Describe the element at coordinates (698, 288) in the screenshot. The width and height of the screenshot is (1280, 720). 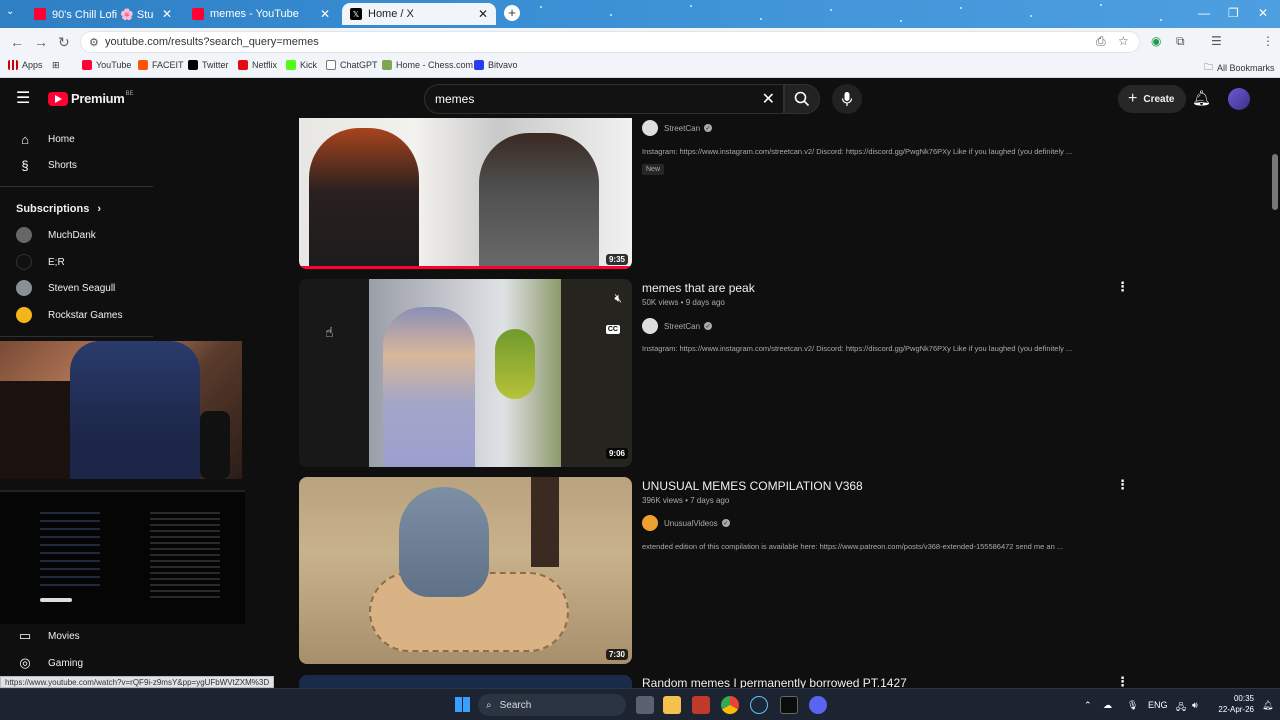
I see `video-title: memes that are peak` at that location.